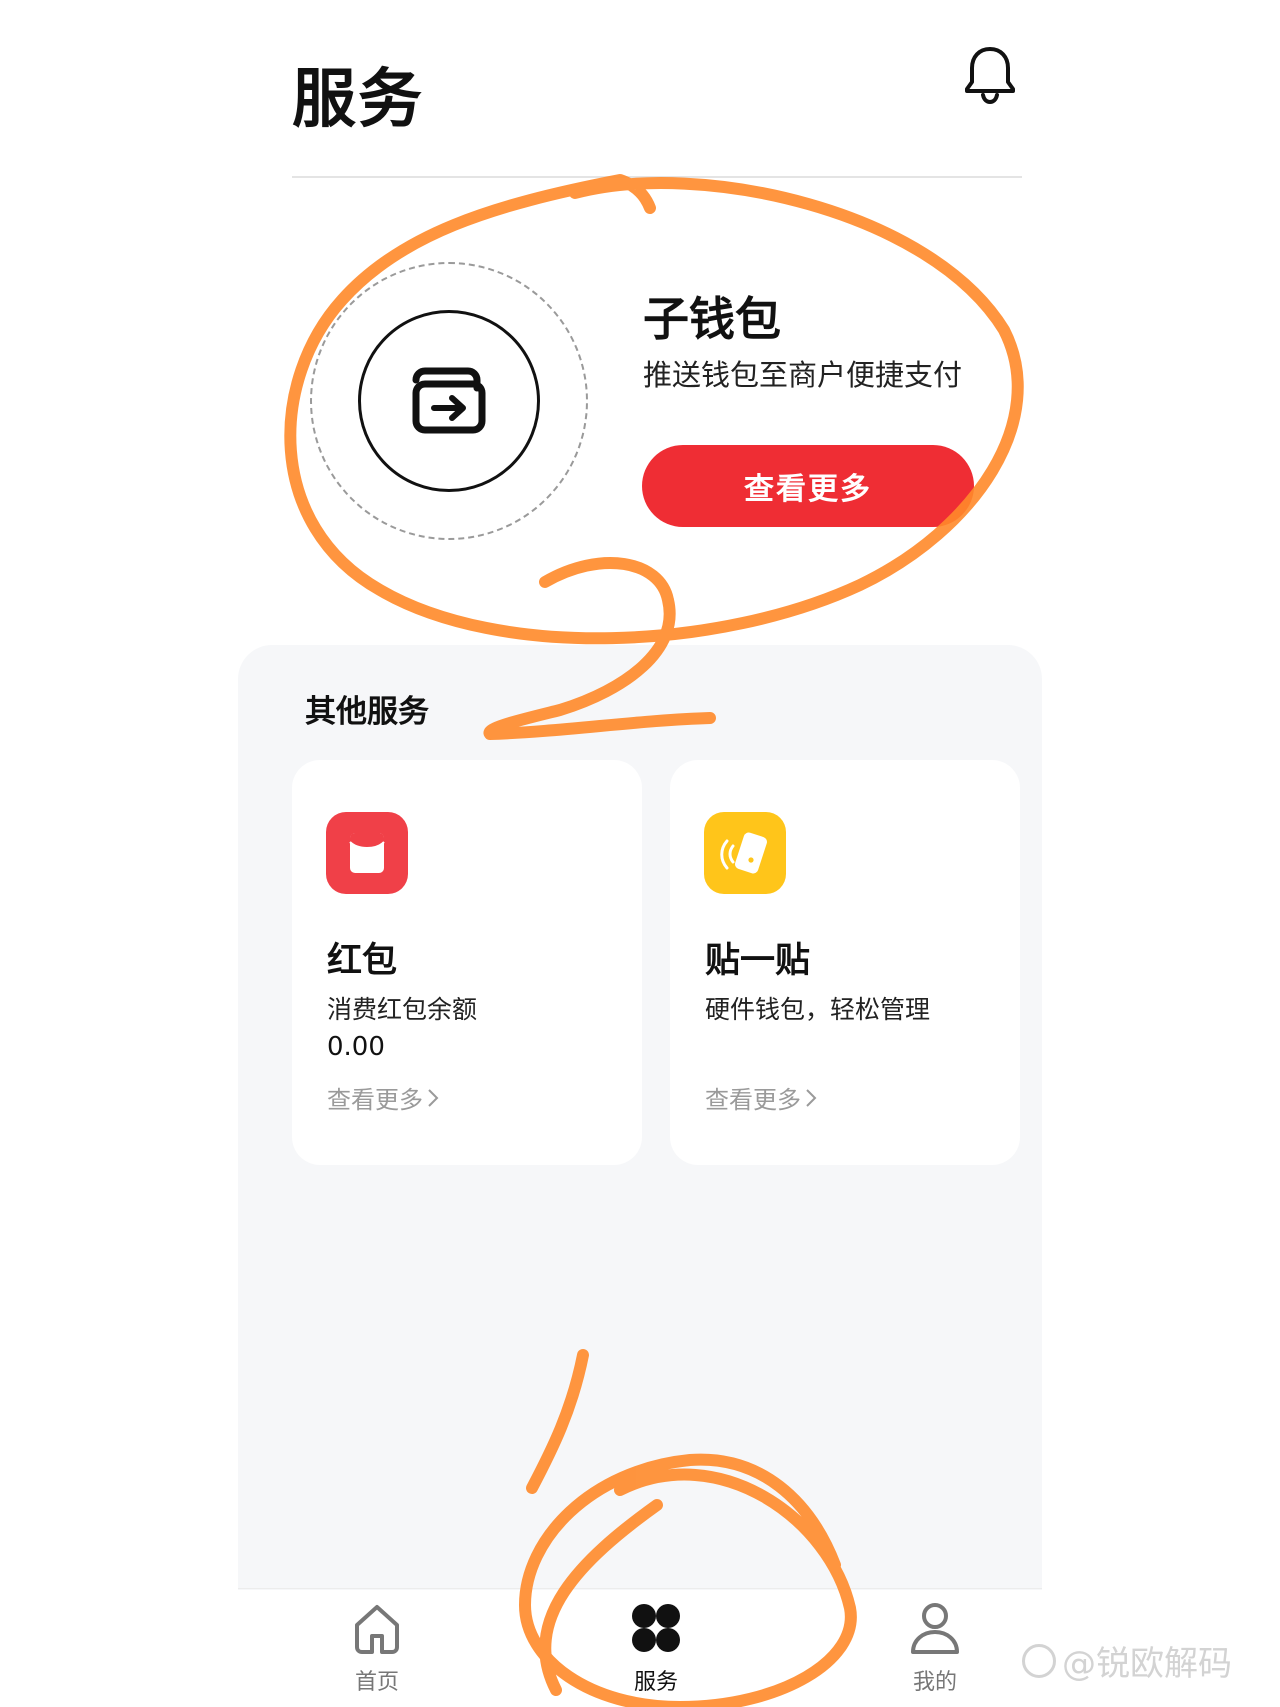 Image resolution: width=1280 pixels, height=1707 pixels. What do you see at coordinates (745, 853) in the screenshot?
I see `nfc-tap-icon` at bounding box center [745, 853].